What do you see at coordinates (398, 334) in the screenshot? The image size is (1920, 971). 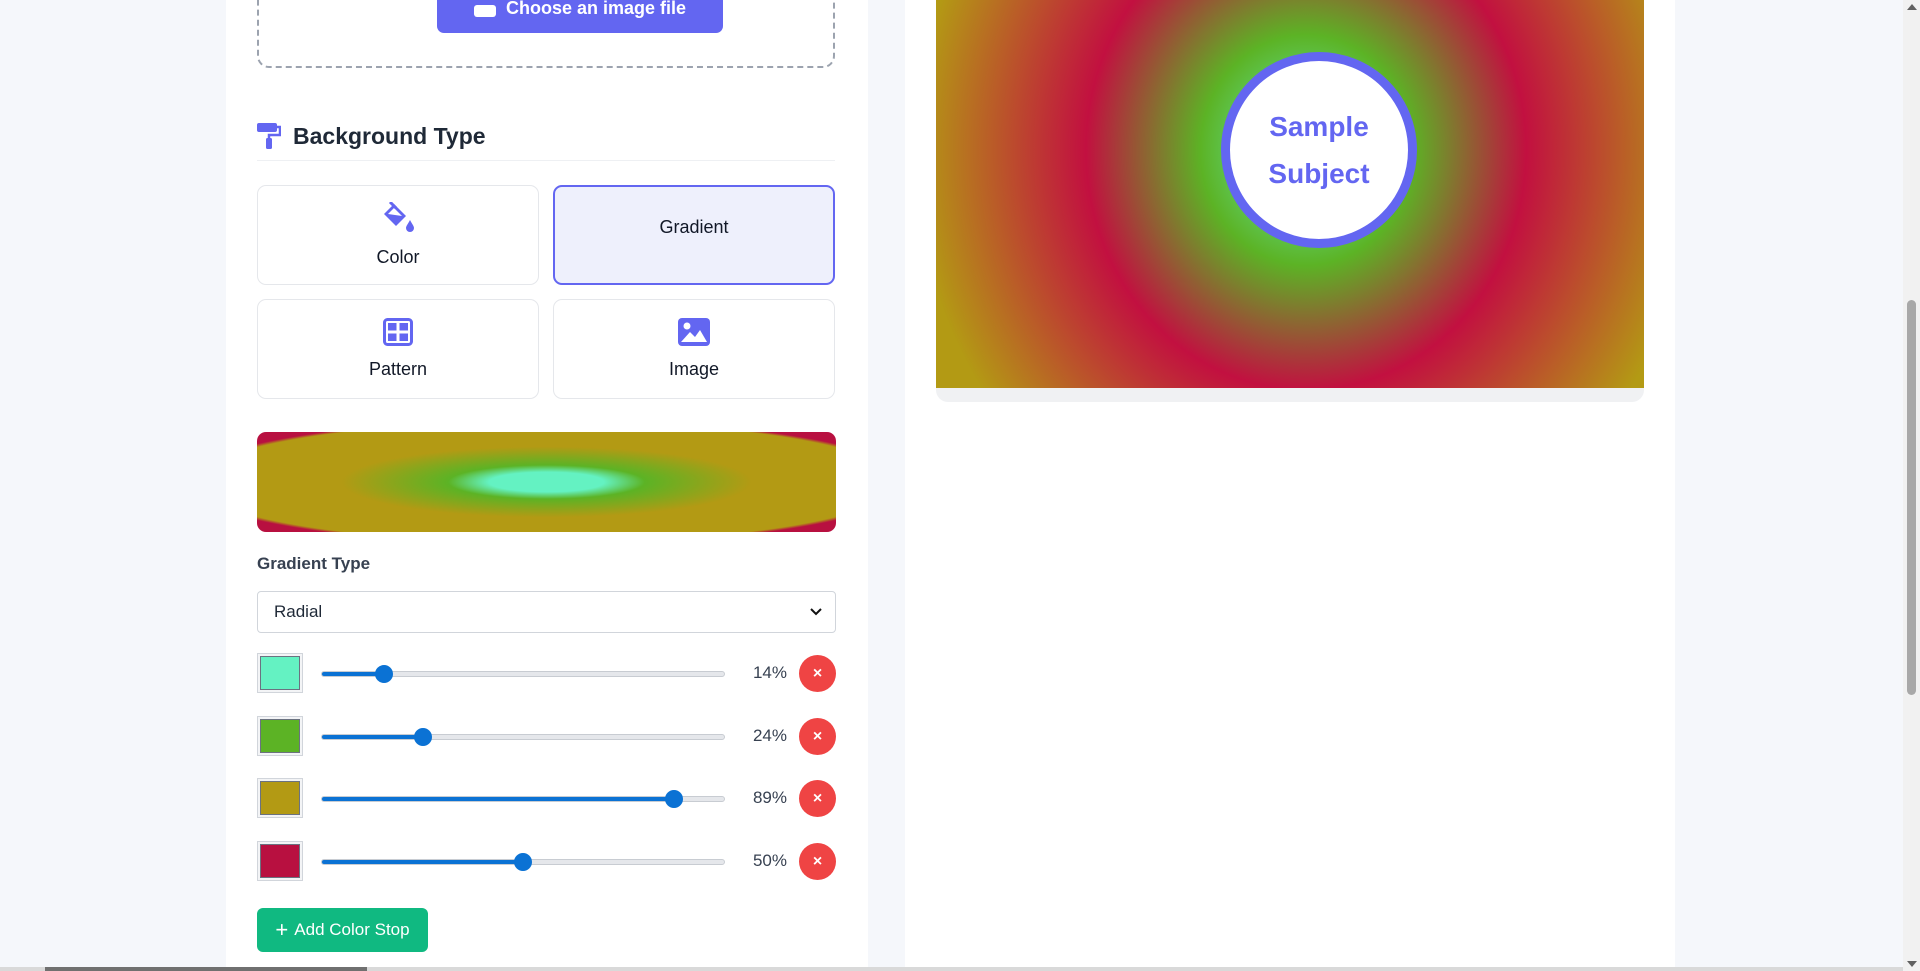 I see `grid-icon` at bounding box center [398, 334].